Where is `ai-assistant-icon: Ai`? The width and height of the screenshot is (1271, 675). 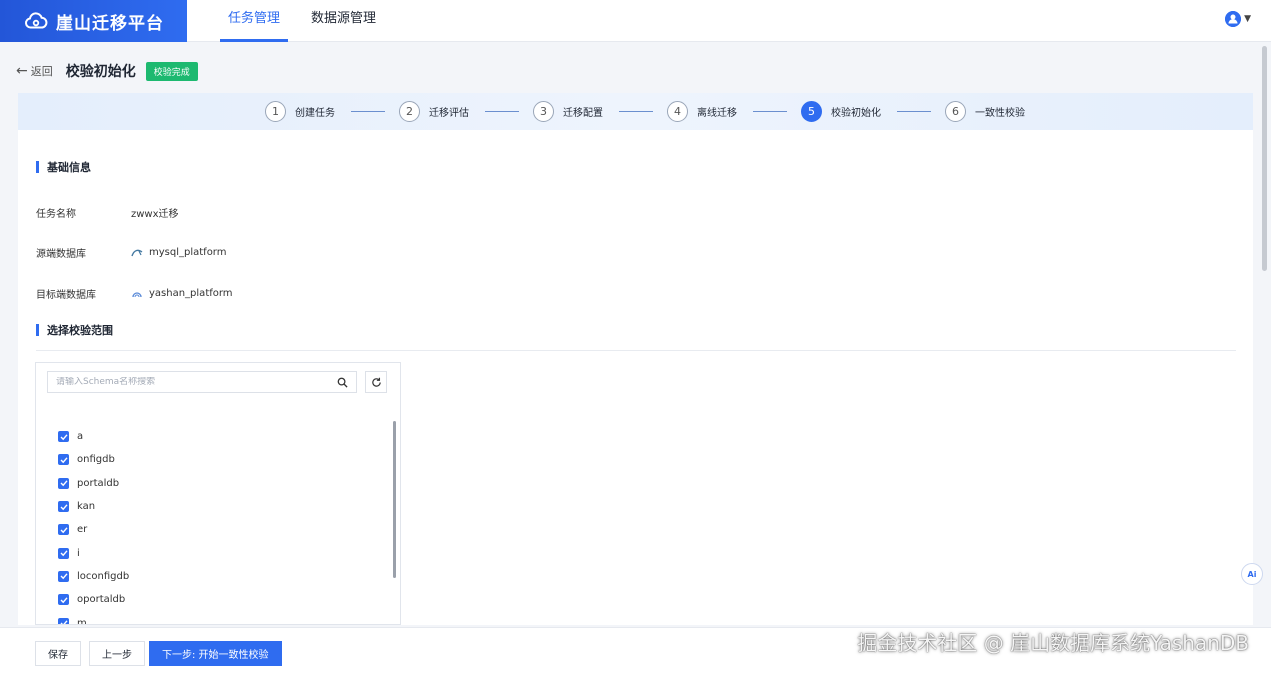 ai-assistant-icon: Ai is located at coordinates (1252, 574).